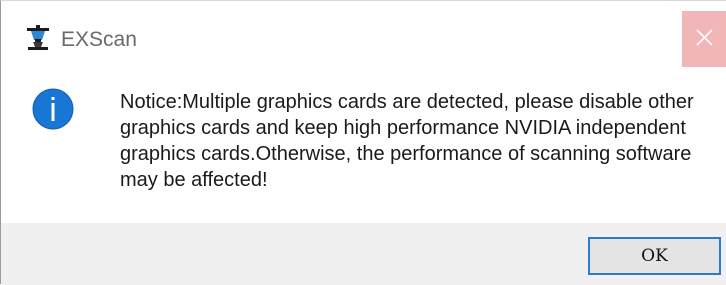 Image resolution: width=726 pixels, height=285 pixels. Describe the element at coordinates (99, 39) in the screenshot. I see `window-title: EXScan` at that location.